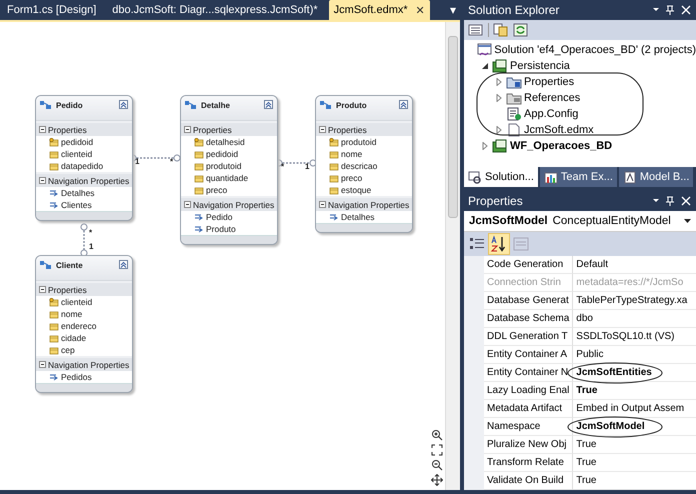 The image size is (696, 494). Describe the element at coordinates (437, 450) in the screenshot. I see `zoom-to-fit-icon` at that location.